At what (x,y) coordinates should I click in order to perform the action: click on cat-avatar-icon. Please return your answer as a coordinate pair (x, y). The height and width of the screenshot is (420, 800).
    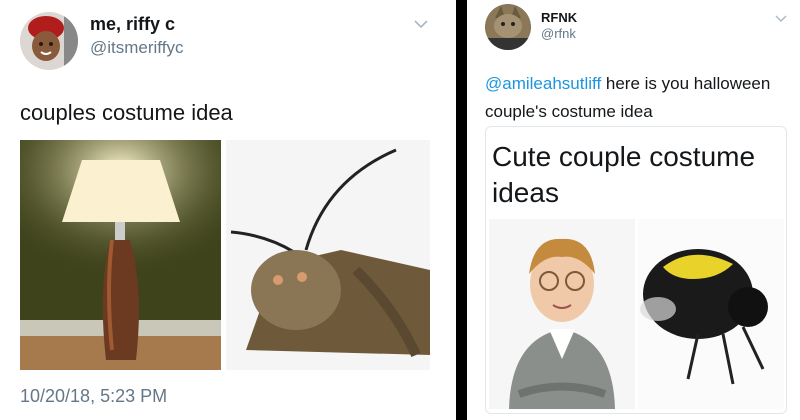
    Looking at the image, I should click on (508, 27).